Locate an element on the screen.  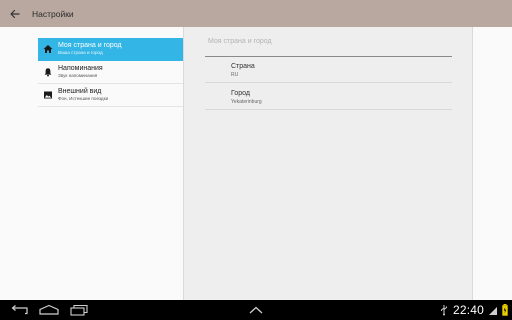
menu-item-subtitle: Звук напоминания is located at coordinates (78, 75).